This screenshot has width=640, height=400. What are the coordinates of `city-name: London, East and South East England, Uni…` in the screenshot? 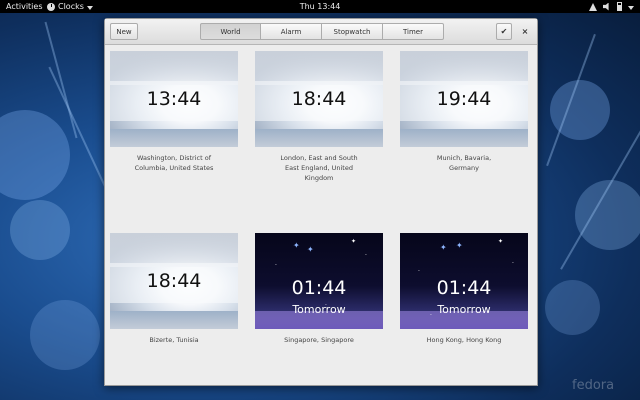 It's located at (319, 168).